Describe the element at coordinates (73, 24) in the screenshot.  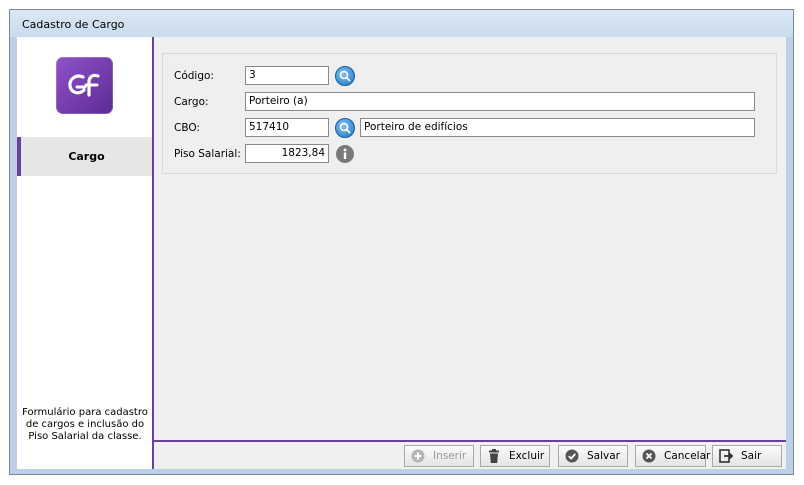
I see `window-title: Cadastro de Cargo` at that location.